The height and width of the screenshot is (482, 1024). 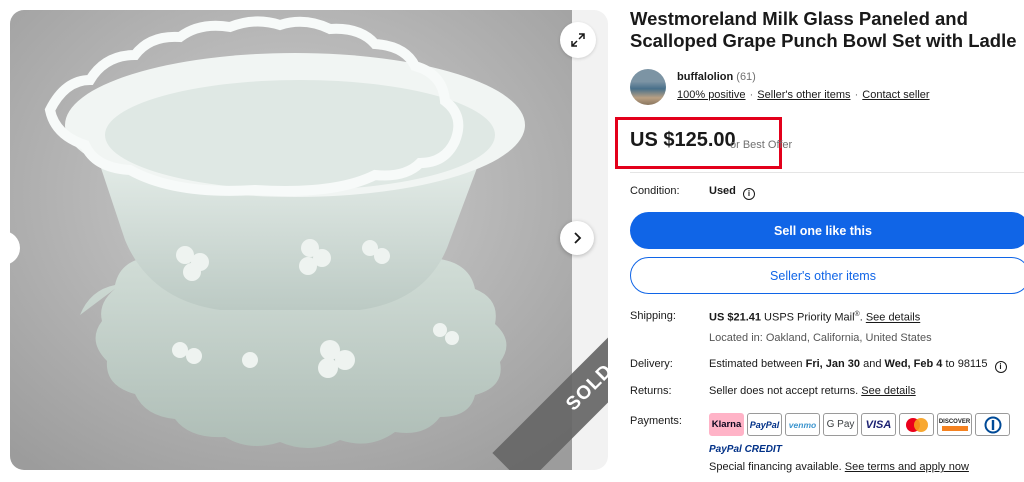 What do you see at coordinates (859, 424) in the screenshot?
I see `payment-methods: Klarna PayPal venmo G Pay VISA DISCOVER` at bounding box center [859, 424].